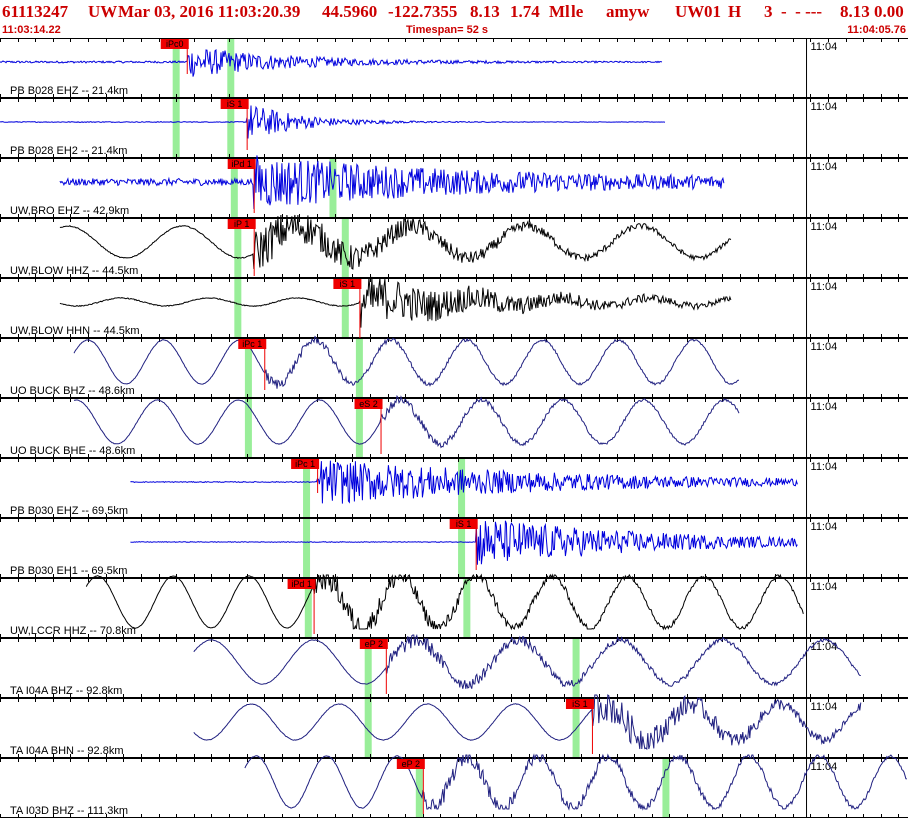 The image size is (908, 820). I want to click on channel-row: 11:04 iPd 1 UW,LCCR HHZ -- 70.8km, so click(454, 605).